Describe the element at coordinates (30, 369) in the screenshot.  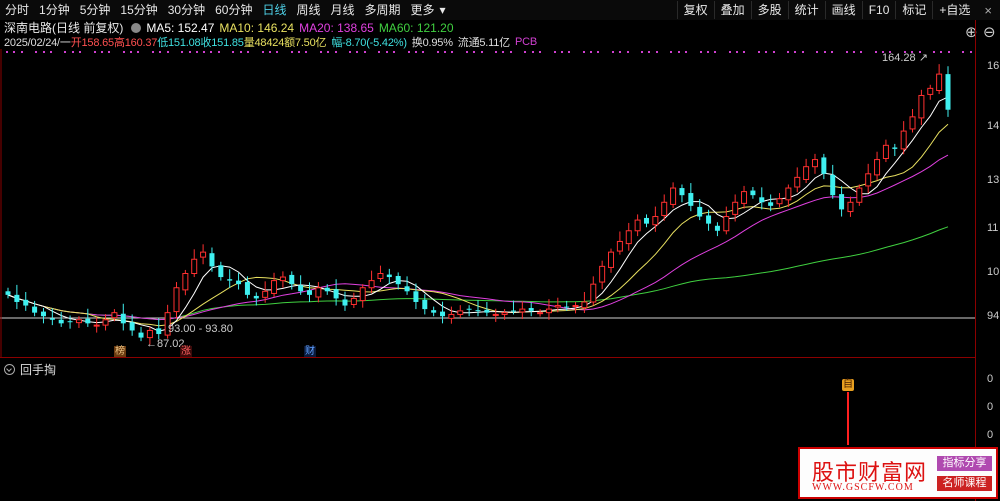
I see `indicator-title: 回手掏` at that location.